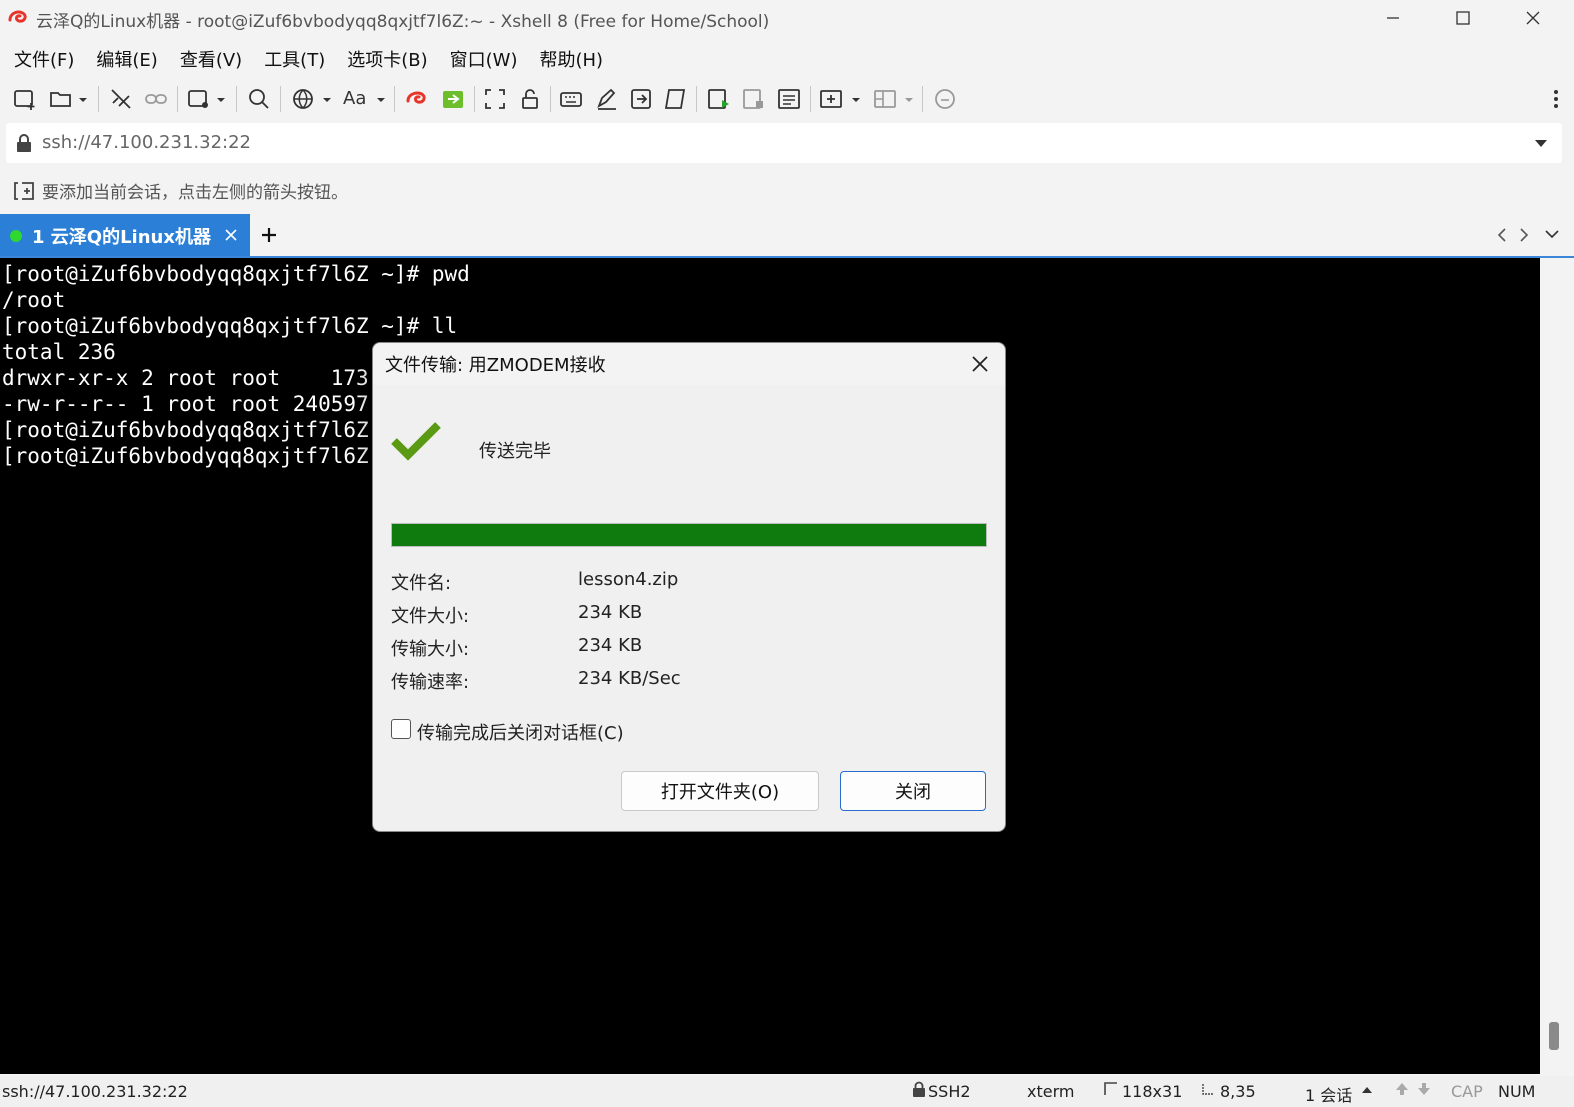 The image size is (1574, 1107). Describe the element at coordinates (628, 579) in the screenshot. I see `file-name-value: lesson4.zip` at that location.